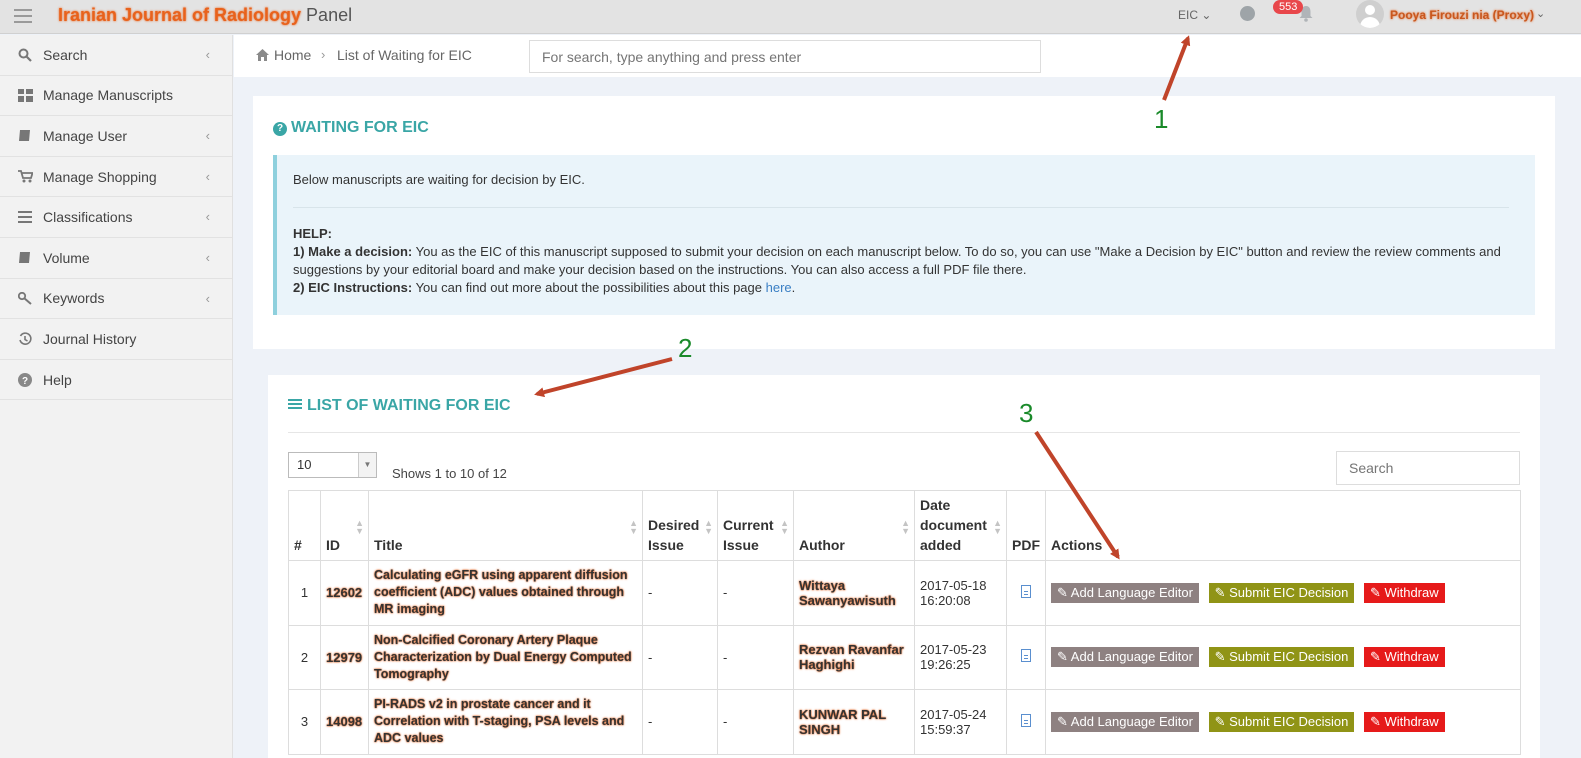 This screenshot has width=1581, height=758. I want to click on chevron-down-icon: ⌄, so click(1206, 15).